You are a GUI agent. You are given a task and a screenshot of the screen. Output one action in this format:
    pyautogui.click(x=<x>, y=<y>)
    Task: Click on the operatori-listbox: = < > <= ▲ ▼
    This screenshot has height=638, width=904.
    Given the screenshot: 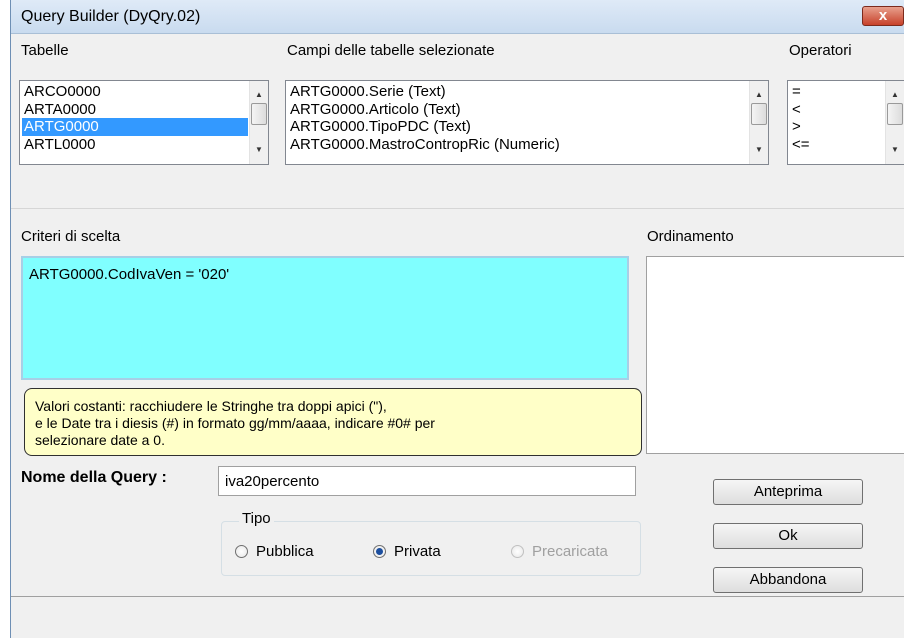 What is the action you would take?
    pyautogui.click(x=845, y=122)
    